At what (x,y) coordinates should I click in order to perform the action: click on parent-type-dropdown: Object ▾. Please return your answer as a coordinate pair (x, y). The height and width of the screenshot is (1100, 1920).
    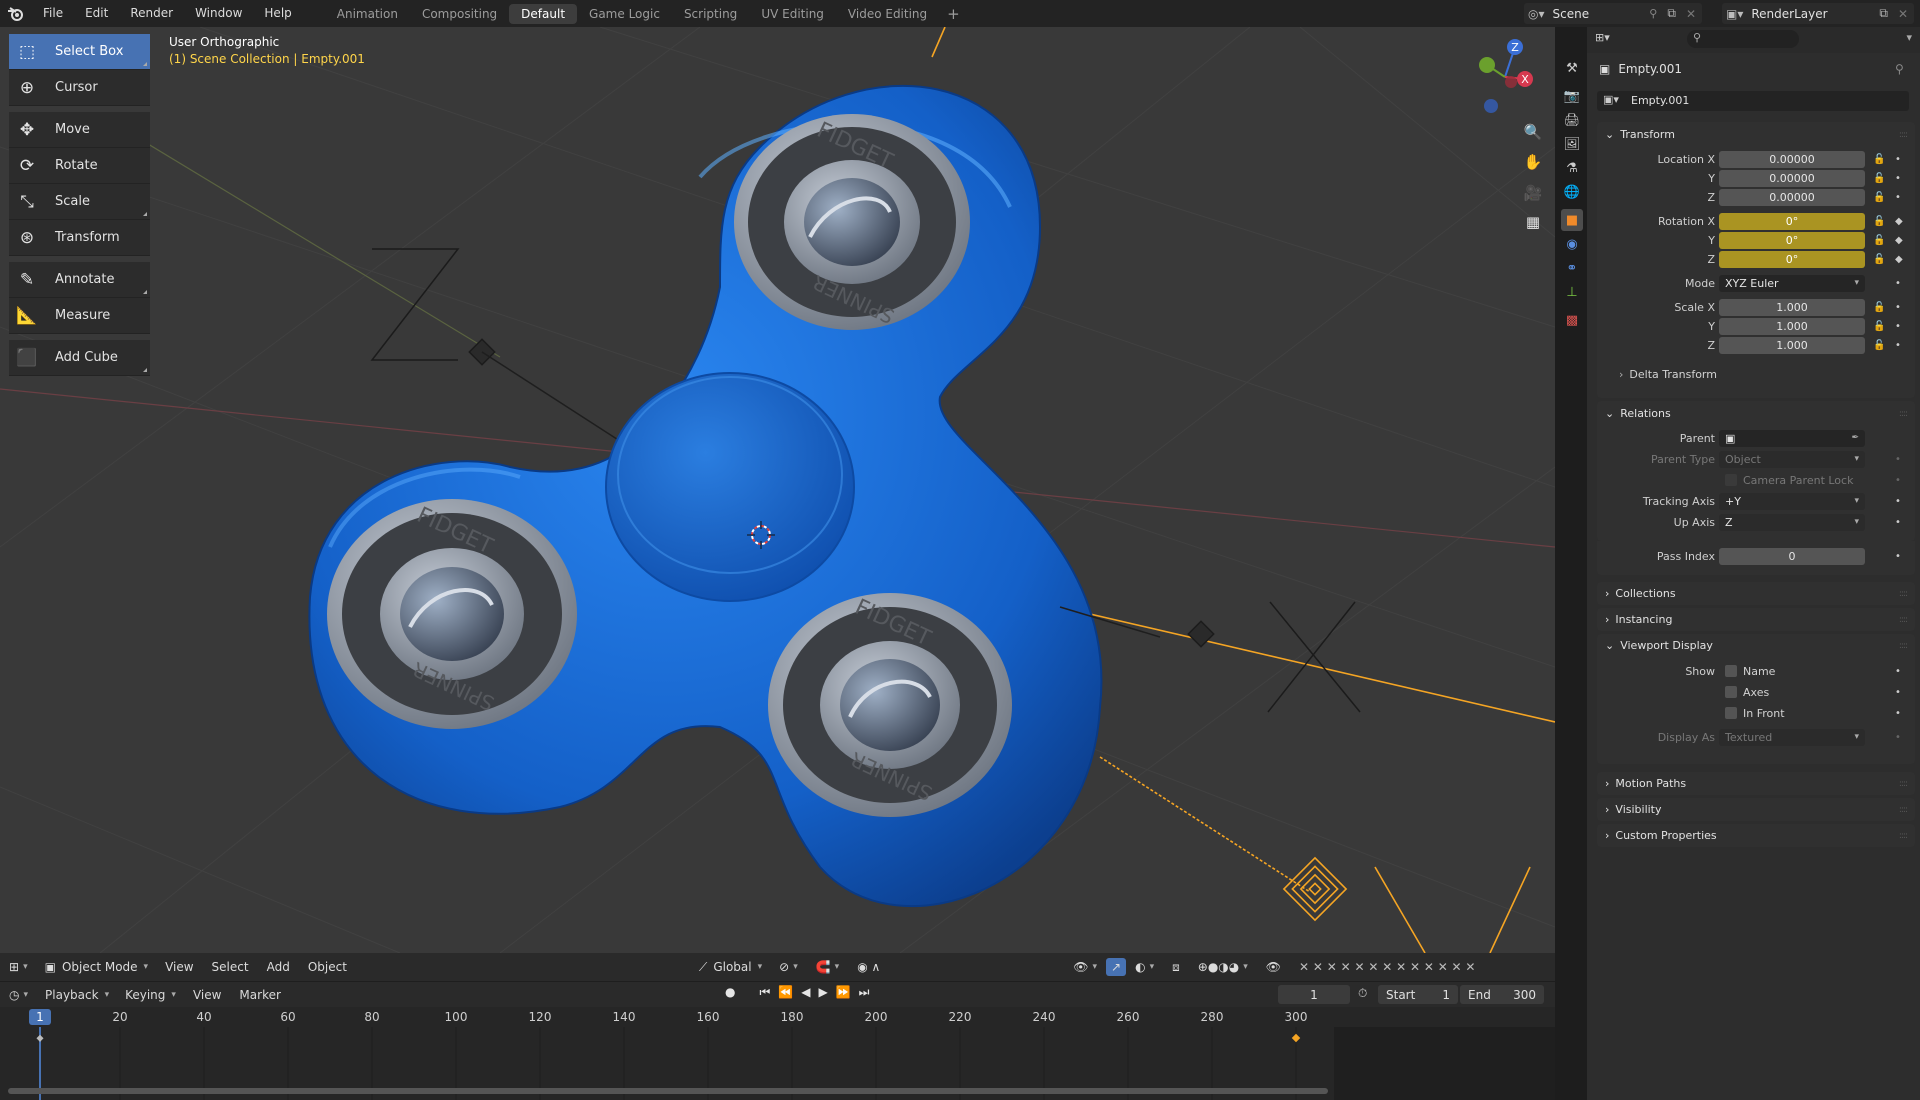
    Looking at the image, I should click on (1792, 459).